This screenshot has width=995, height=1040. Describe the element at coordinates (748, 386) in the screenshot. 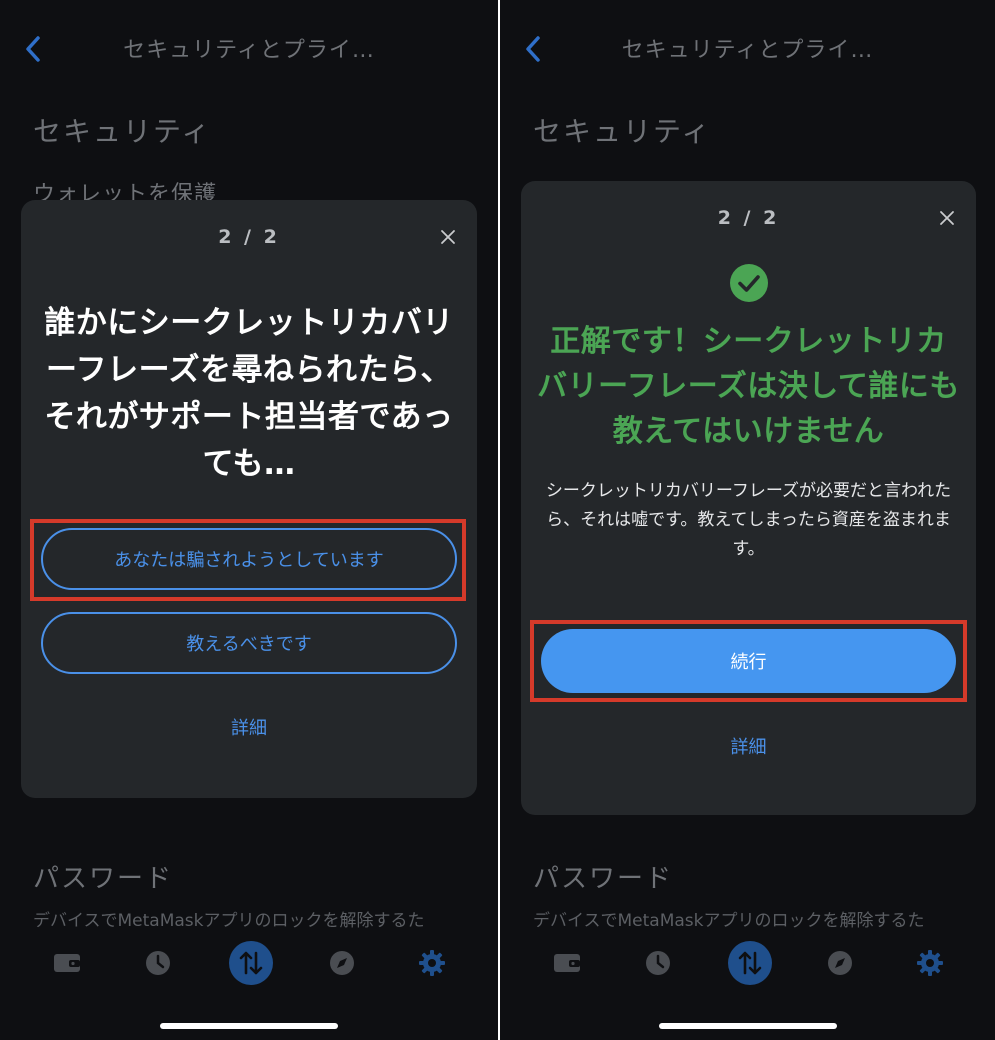

I see `correct-answer-title: 正解です！シークレットリカバリーフレーズは決して誰にも教えてはいけません` at that location.